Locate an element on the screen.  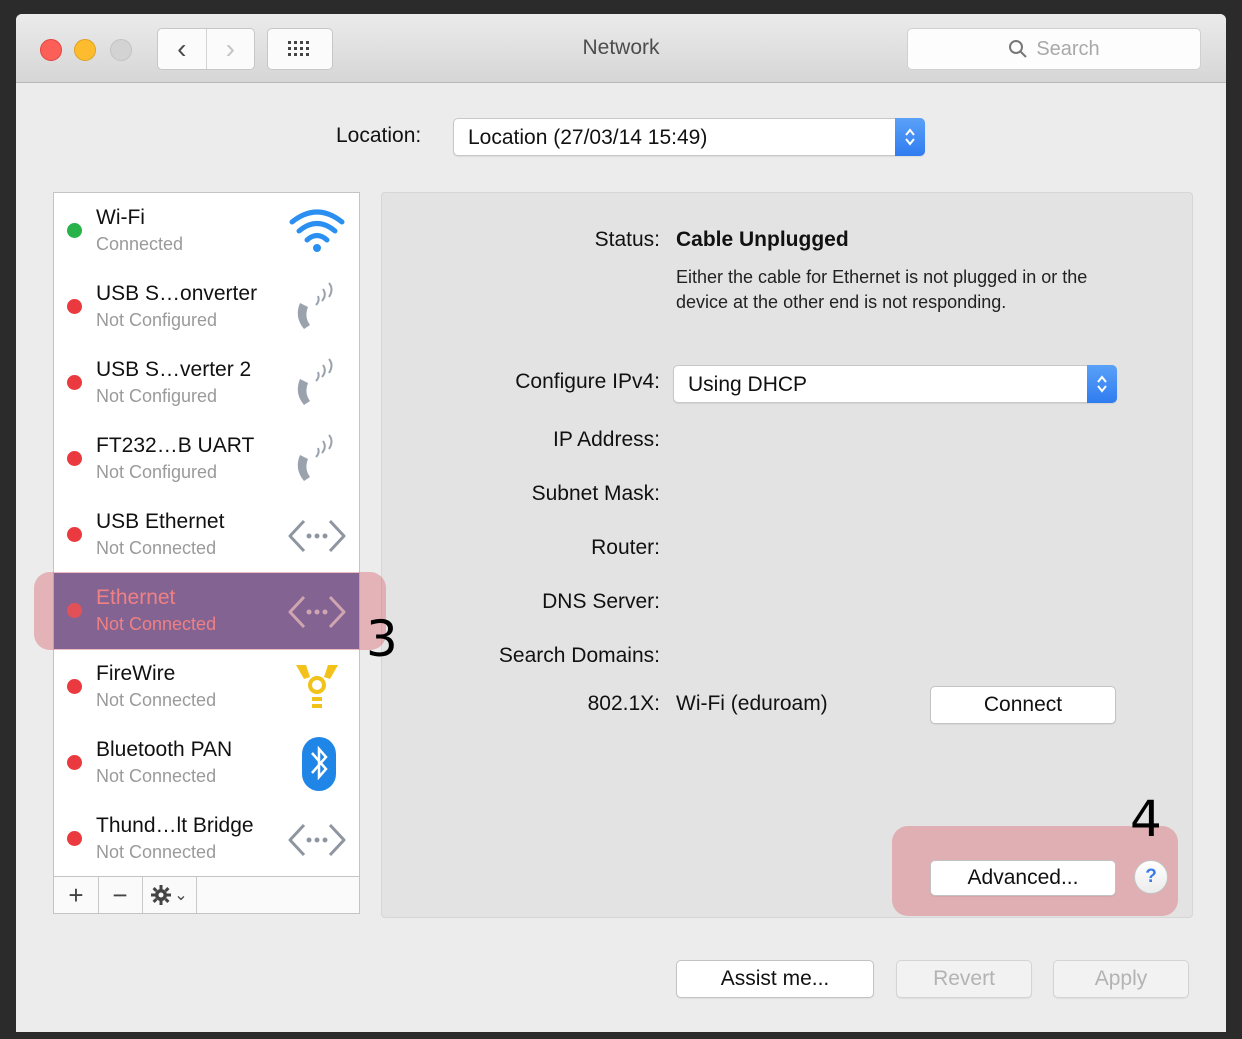
add-service-button: + is located at coordinates (76, 895).